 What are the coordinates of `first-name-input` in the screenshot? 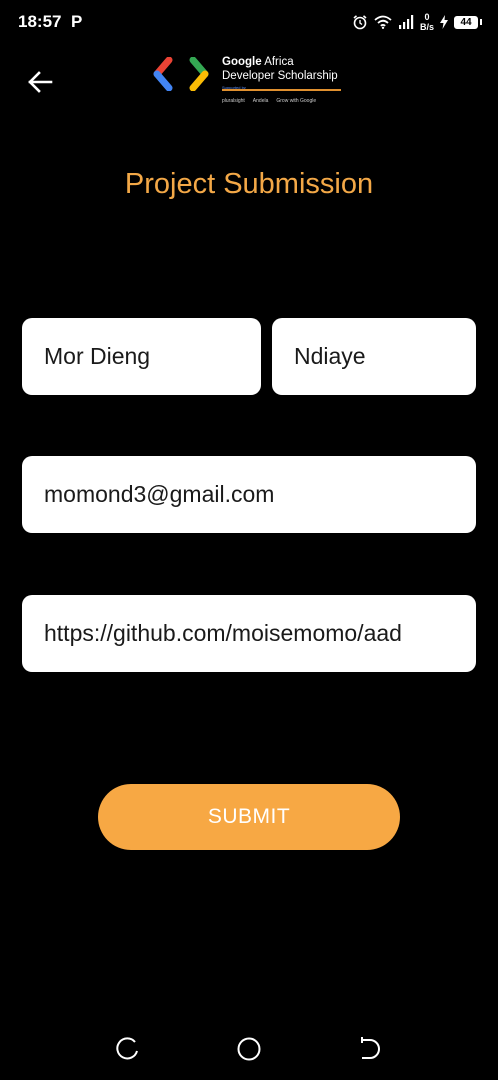 It's located at (141, 356).